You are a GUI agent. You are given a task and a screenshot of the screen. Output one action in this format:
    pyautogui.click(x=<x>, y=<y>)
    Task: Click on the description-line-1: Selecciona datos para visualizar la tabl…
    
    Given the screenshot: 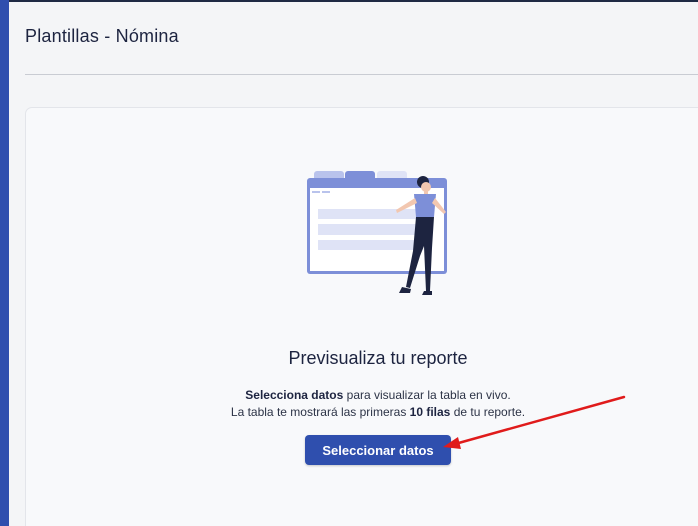 What is the action you would take?
    pyautogui.click(x=349, y=395)
    